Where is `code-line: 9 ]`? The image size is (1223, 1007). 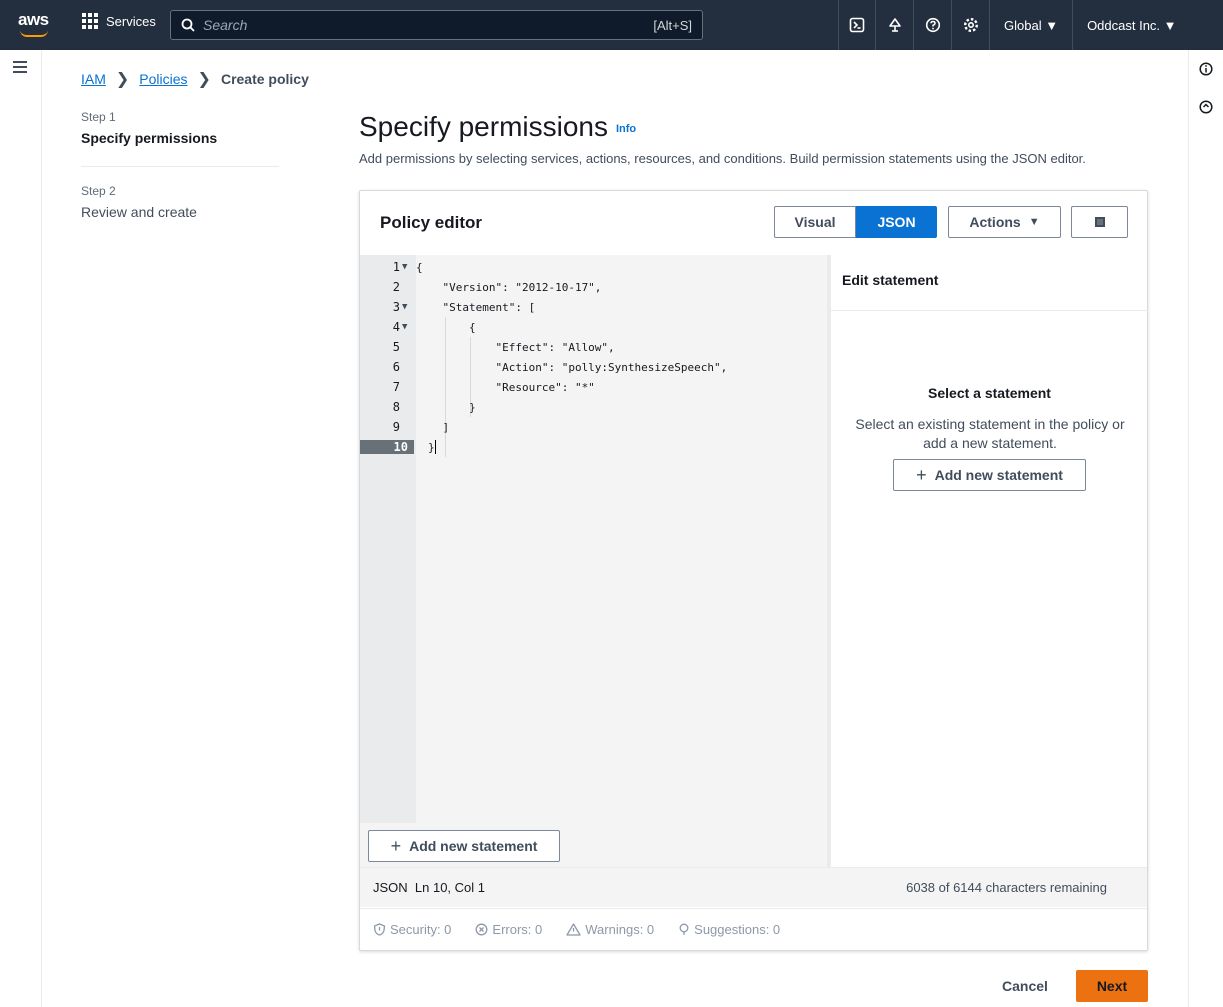
code-line: 9 ] is located at coordinates (593, 427).